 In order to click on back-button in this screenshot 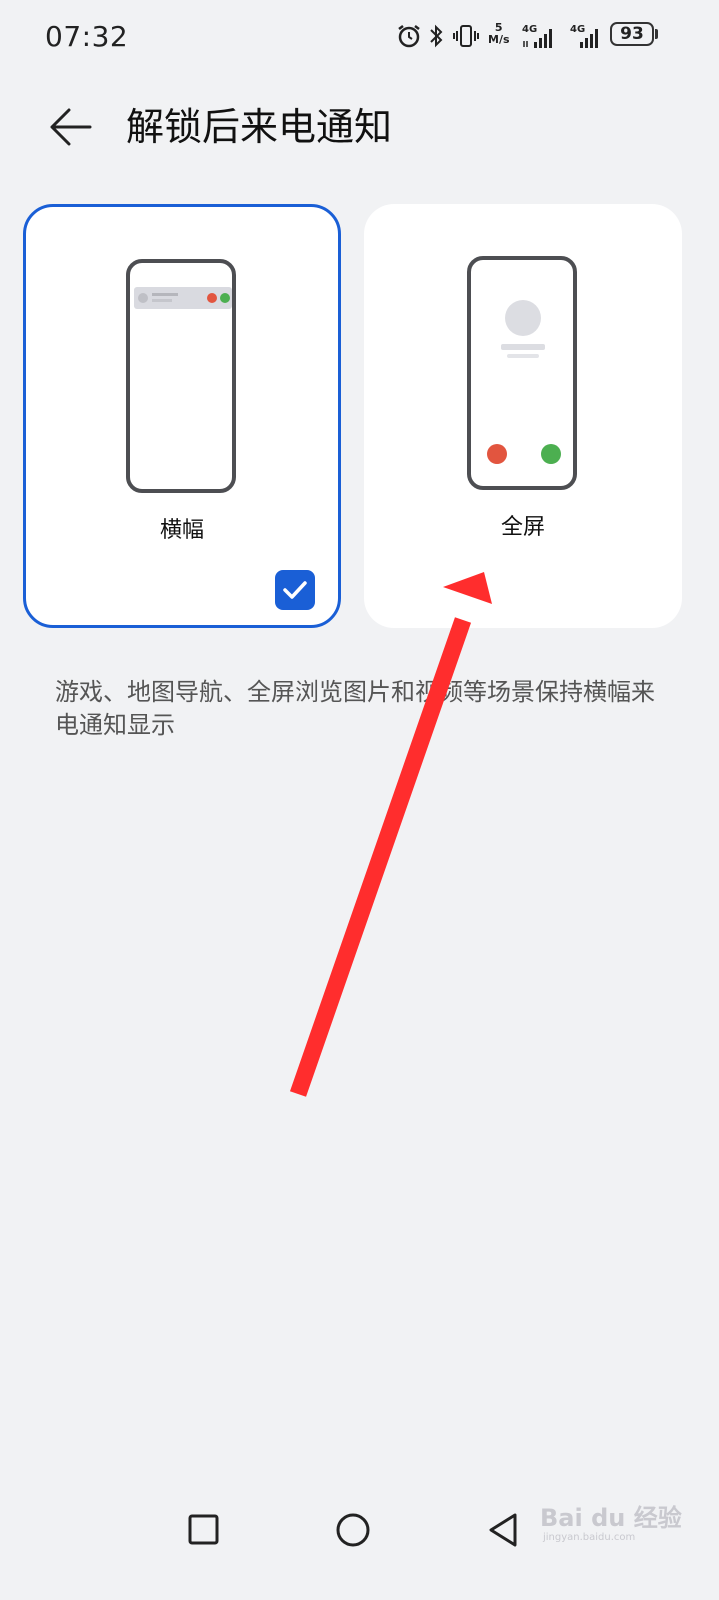, I will do `click(72, 127)`.